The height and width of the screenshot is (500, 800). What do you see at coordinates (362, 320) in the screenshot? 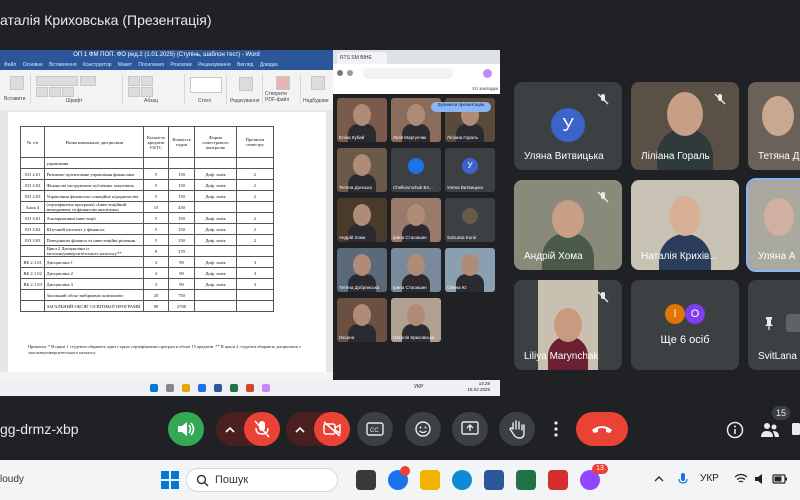
I see `mini-participant-tile: Оксана` at bounding box center [362, 320].